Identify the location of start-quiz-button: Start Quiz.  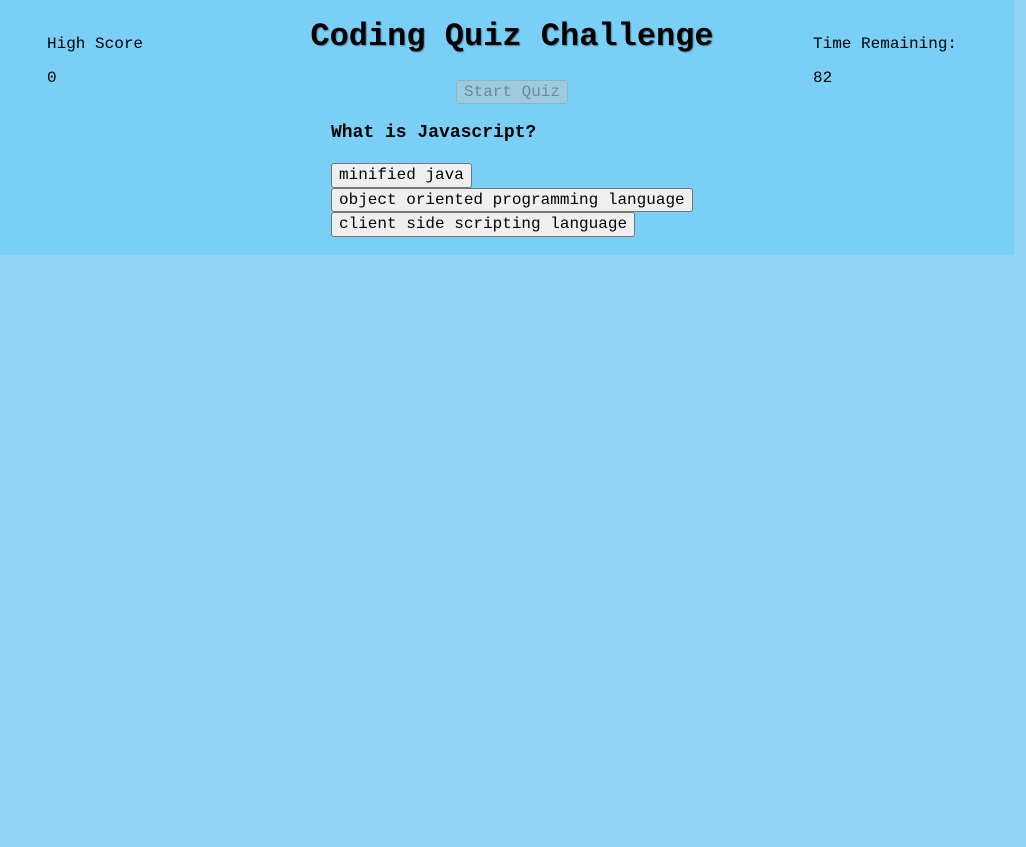
(512, 92).